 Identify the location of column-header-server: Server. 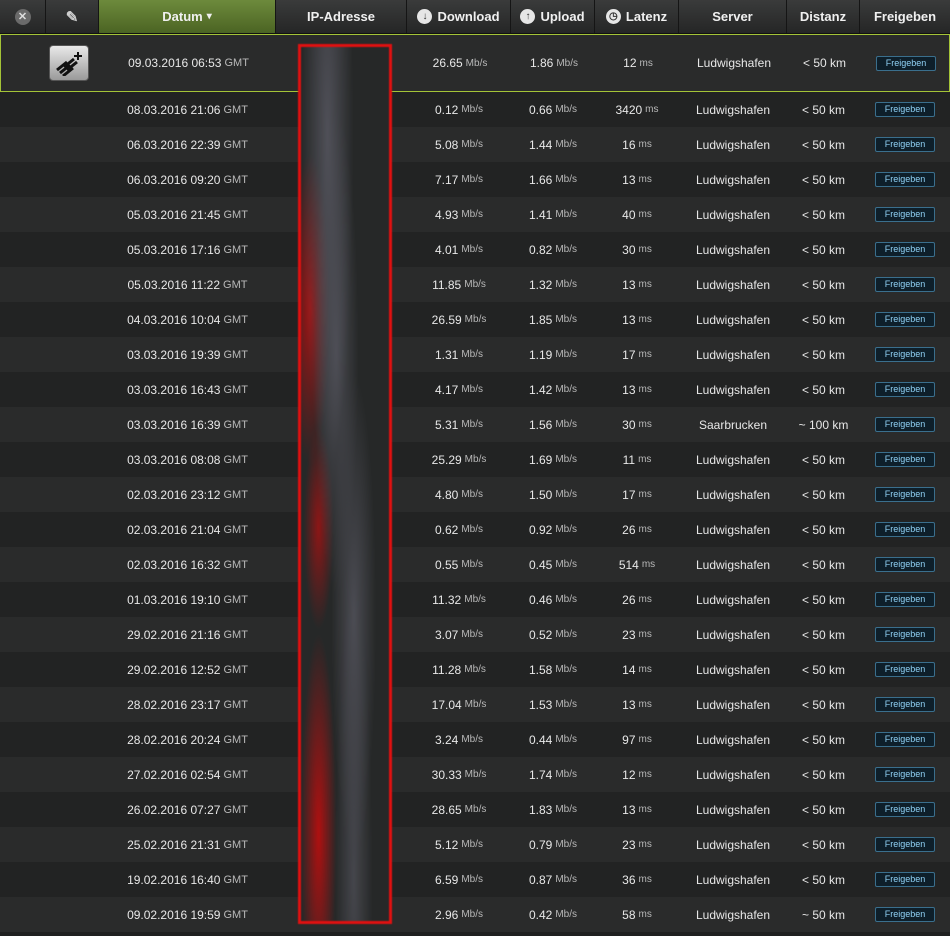
(733, 16).